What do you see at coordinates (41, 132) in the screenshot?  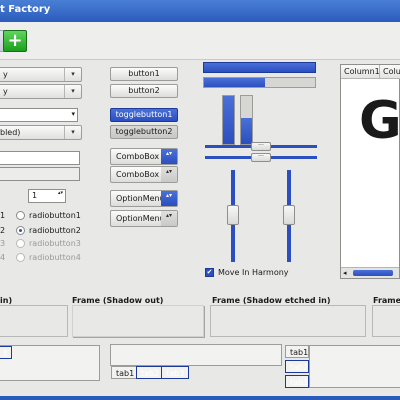 I see `combo-box-disabled: bled) ▾` at bounding box center [41, 132].